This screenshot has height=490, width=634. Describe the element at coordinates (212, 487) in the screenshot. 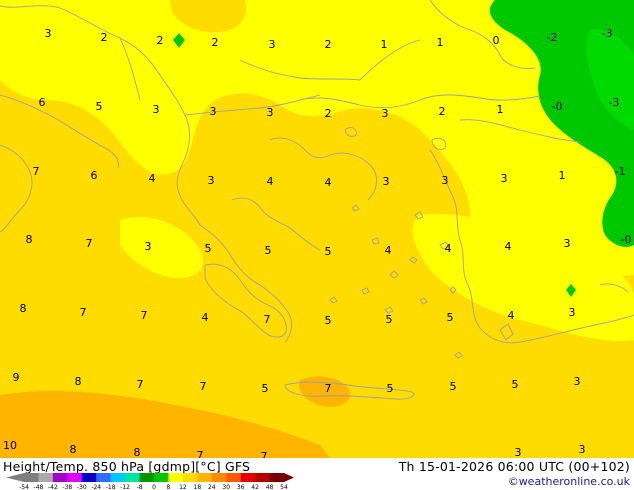

I see `colorbar-tick-label: 24` at that location.